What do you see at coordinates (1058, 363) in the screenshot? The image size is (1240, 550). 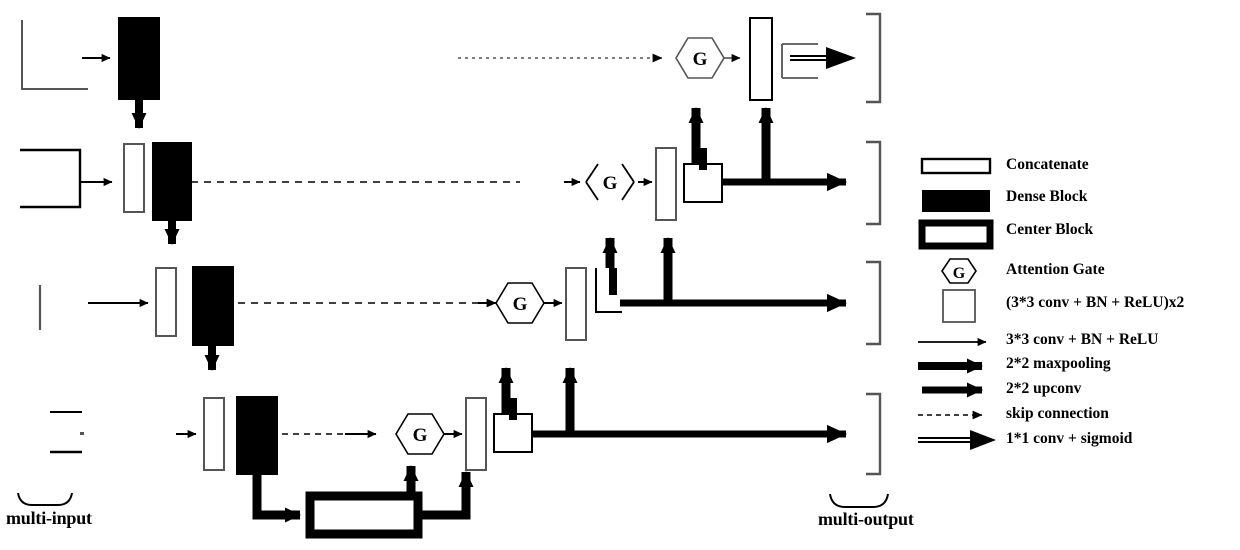 I see `legend-label-maxpooling: 2*2 maxpooling` at bounding box center [1058, 363].